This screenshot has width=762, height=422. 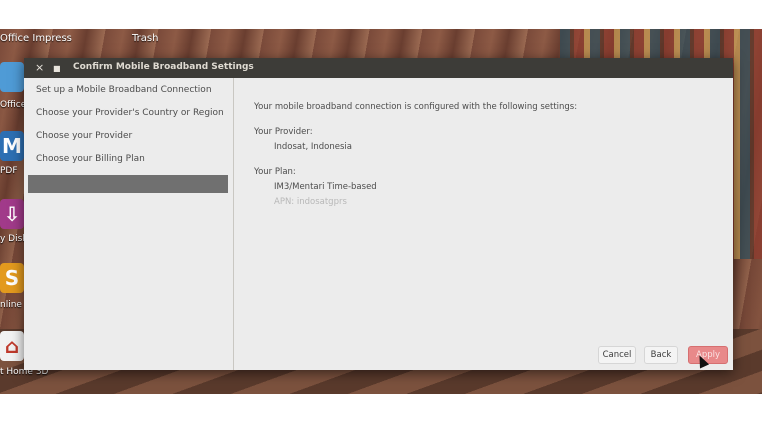 I want to click on plan-value: IM3/Mentari Time-based, so click(x=325, y=187).